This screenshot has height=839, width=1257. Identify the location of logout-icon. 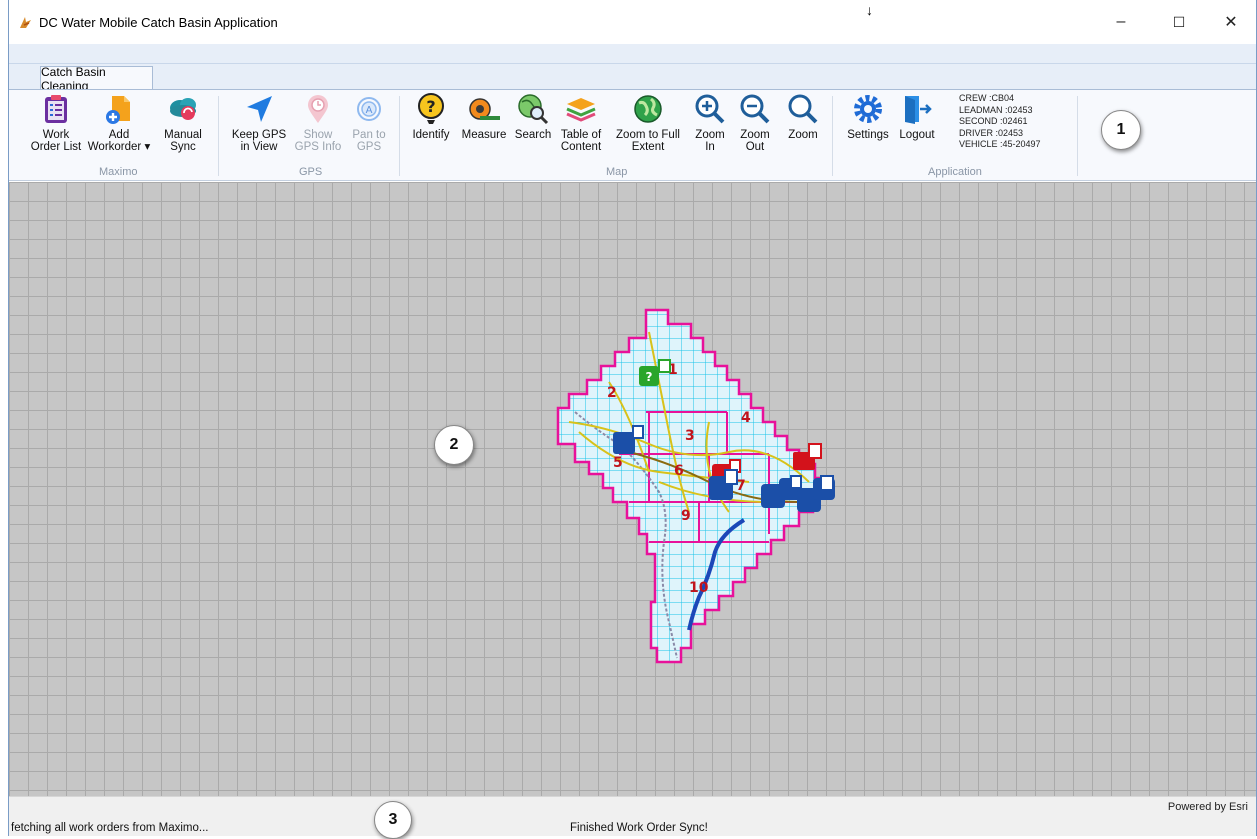
(917, 109).